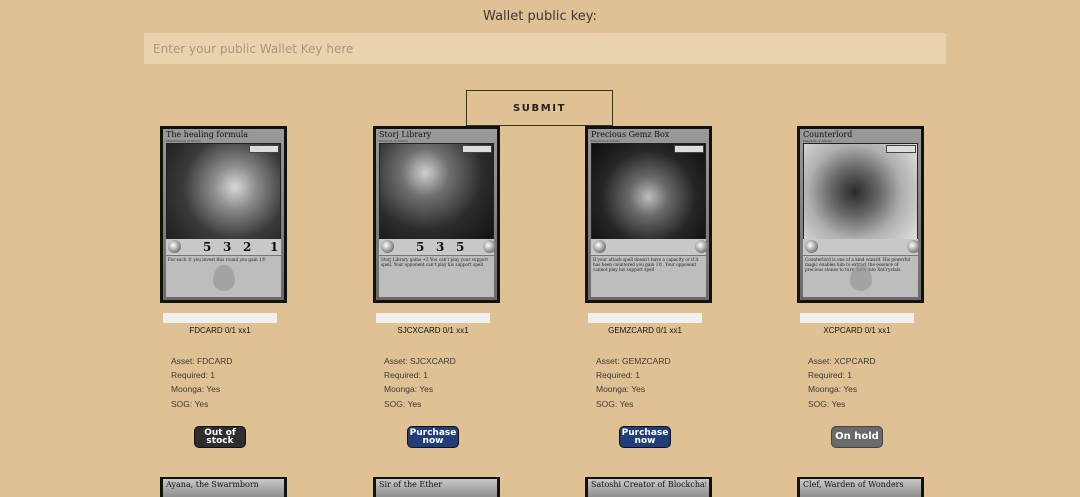 This screenshot has width=1080, height=497. What do you see at coordinates (411, 484) in the screenshot?
I see `card-title: Sir of the Ether` at bounding box center [411, 484].